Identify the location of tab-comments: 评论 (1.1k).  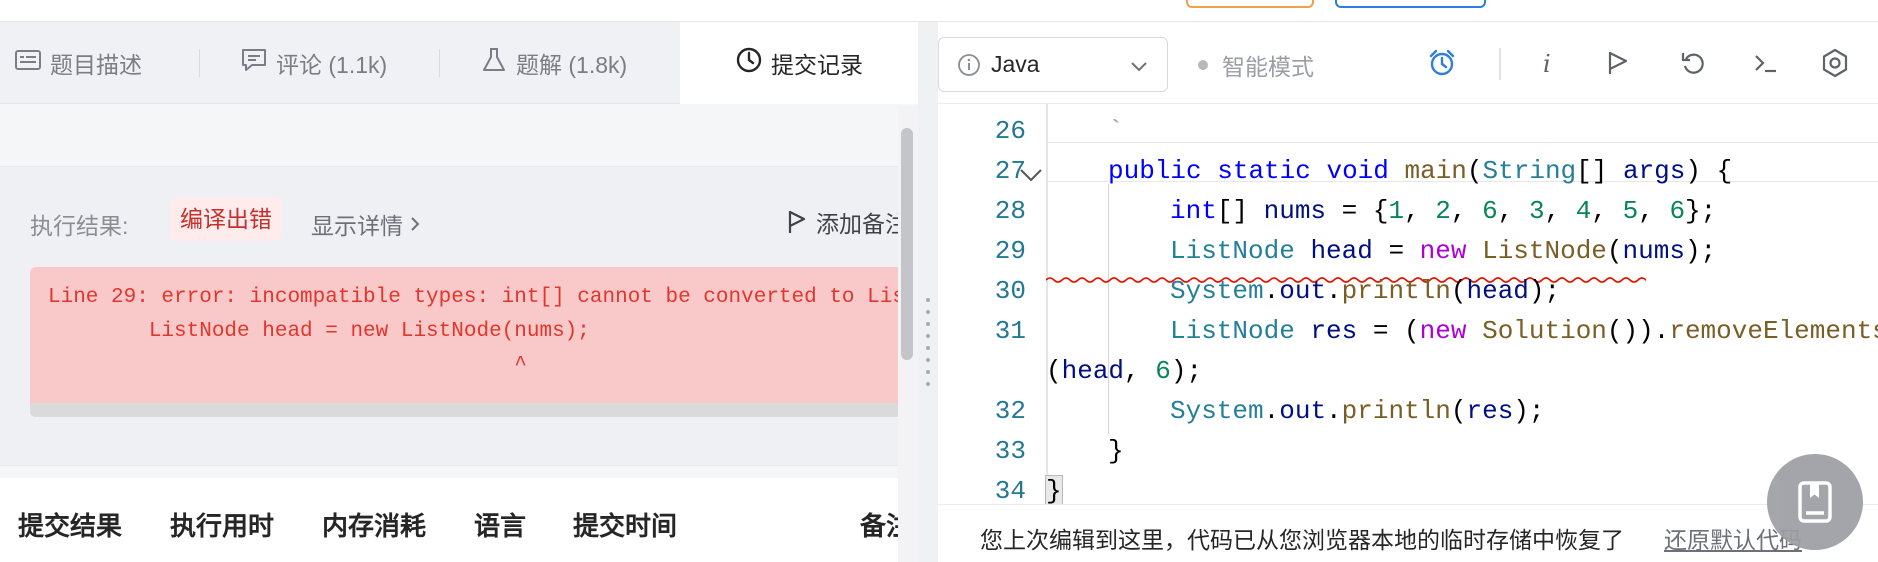
(320, 63).